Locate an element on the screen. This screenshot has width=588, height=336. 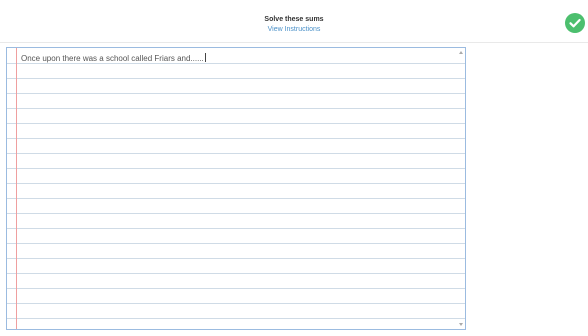
page-title: Solve these sums is located at coordinates (294, 19).